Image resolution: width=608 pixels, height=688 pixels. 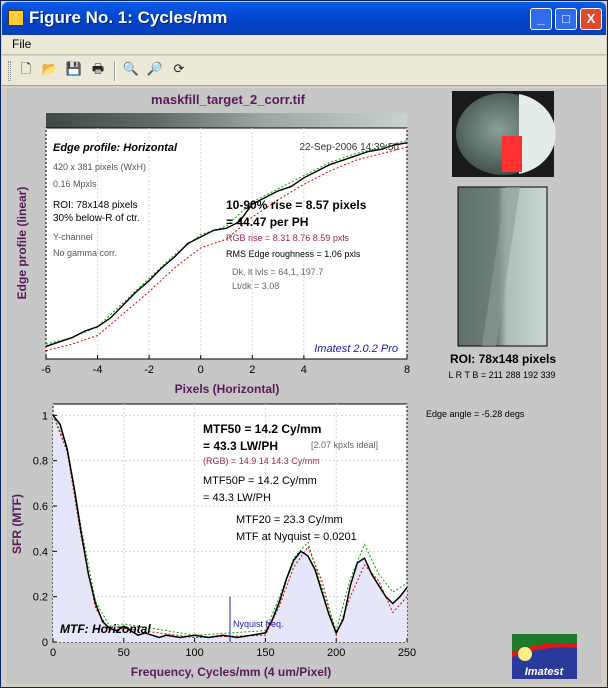 I want to click on mtf-y-tick-label: 0.4, so click(x=40, y=552).